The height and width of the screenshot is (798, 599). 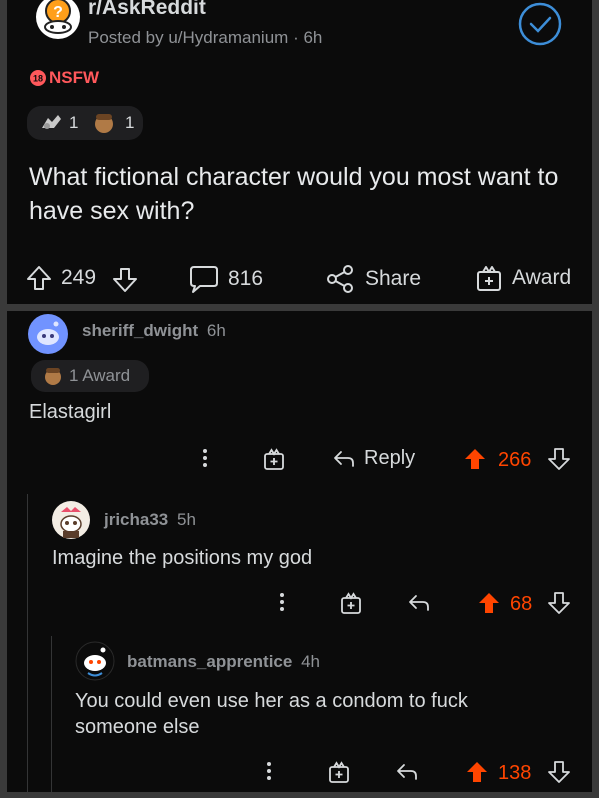 What do you see at coordinates (390, 458) in the screenshot?
I see `reply-label: Reply` at bounding box center [390, 458].